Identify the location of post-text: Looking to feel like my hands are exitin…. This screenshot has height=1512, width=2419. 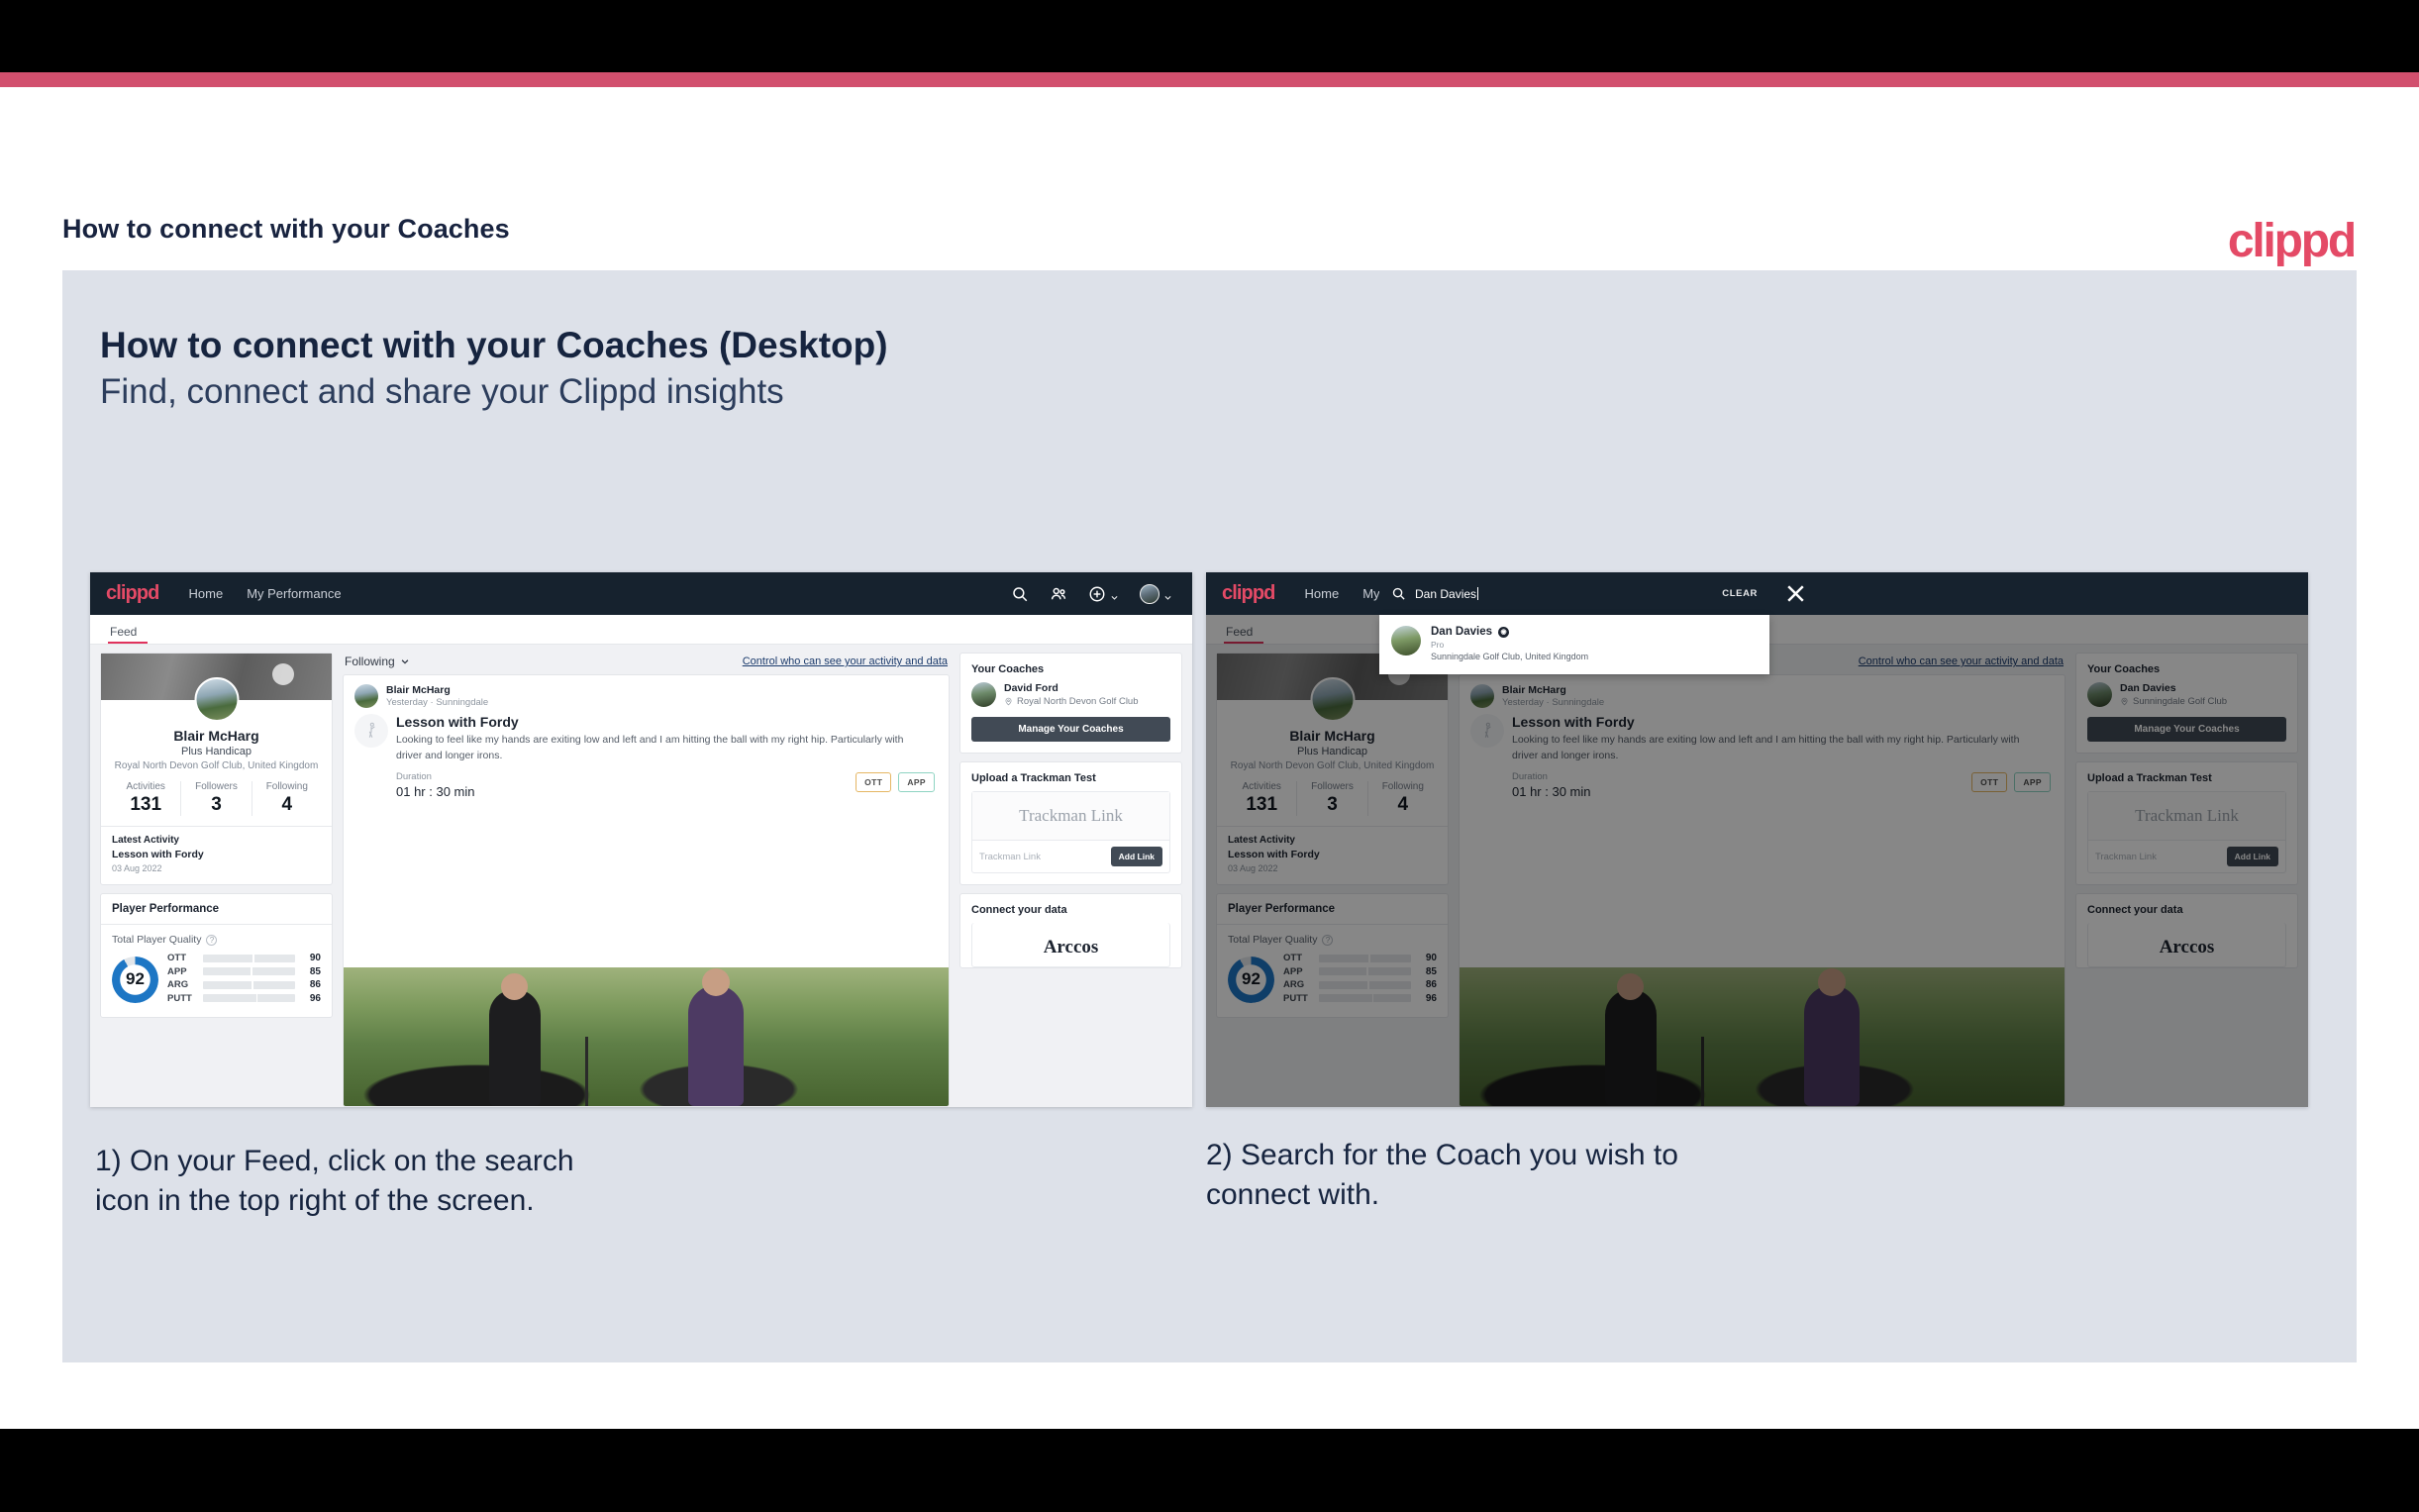
(1766, 747).